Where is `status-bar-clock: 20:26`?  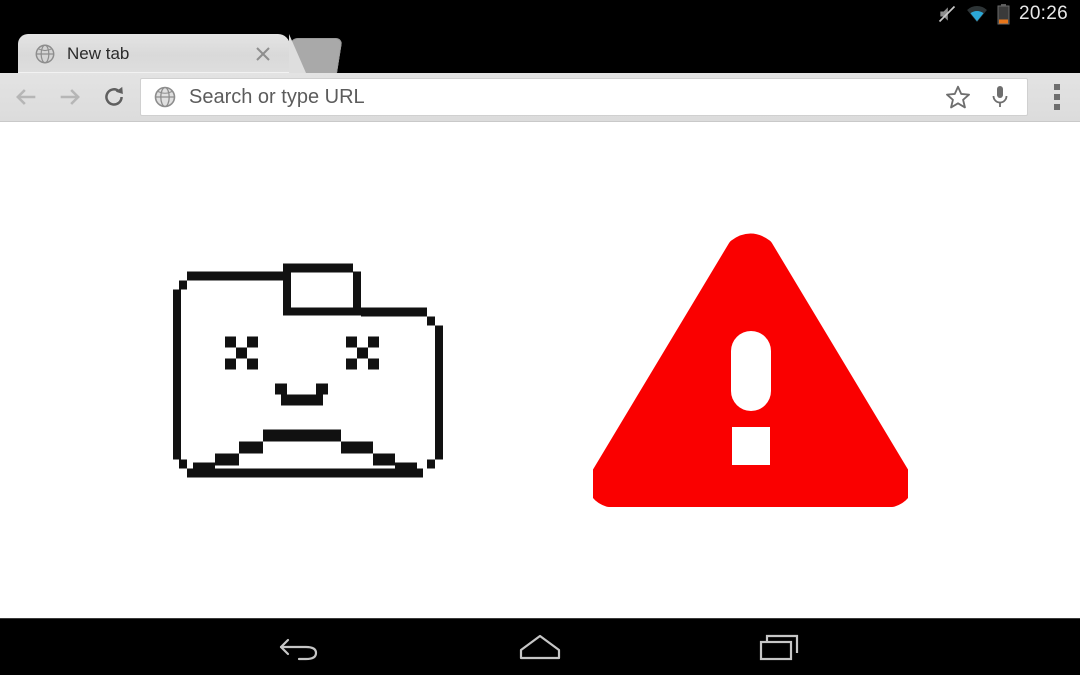
status-bar-clock: 20:26 is located at coordinates (1043, 13).